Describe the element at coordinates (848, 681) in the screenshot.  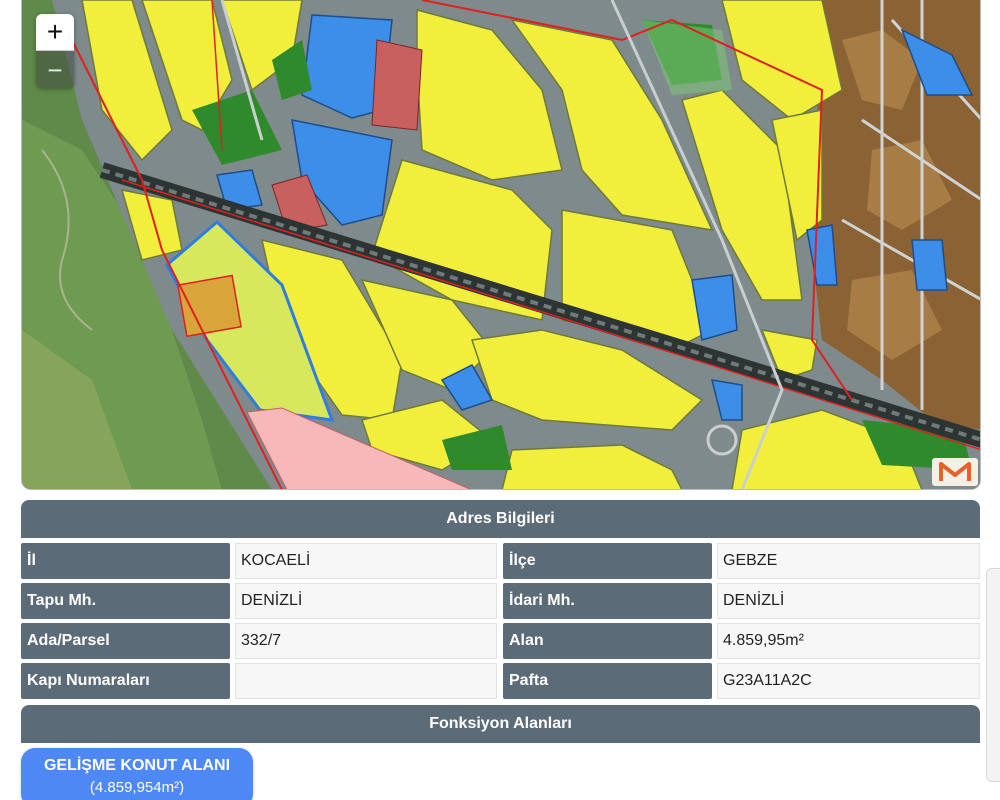
I see `value-pafta: G23A11A2C` at that location.